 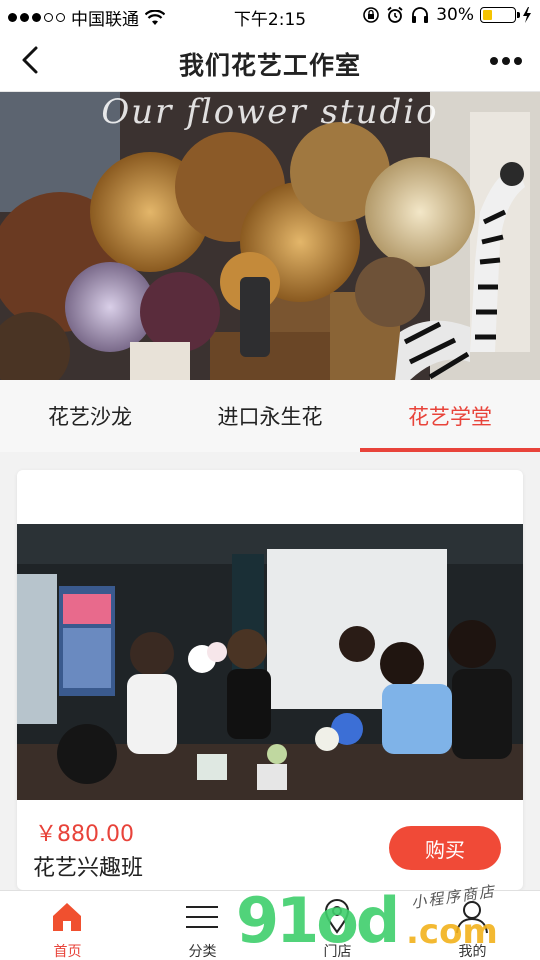 I want to click on nav-bar: 我们花艺工作室, so click(x=270, y=61).